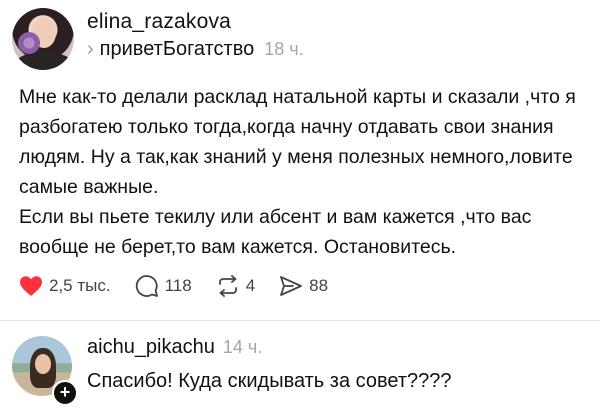  I want to click on heart-icon, so click(31, 286).